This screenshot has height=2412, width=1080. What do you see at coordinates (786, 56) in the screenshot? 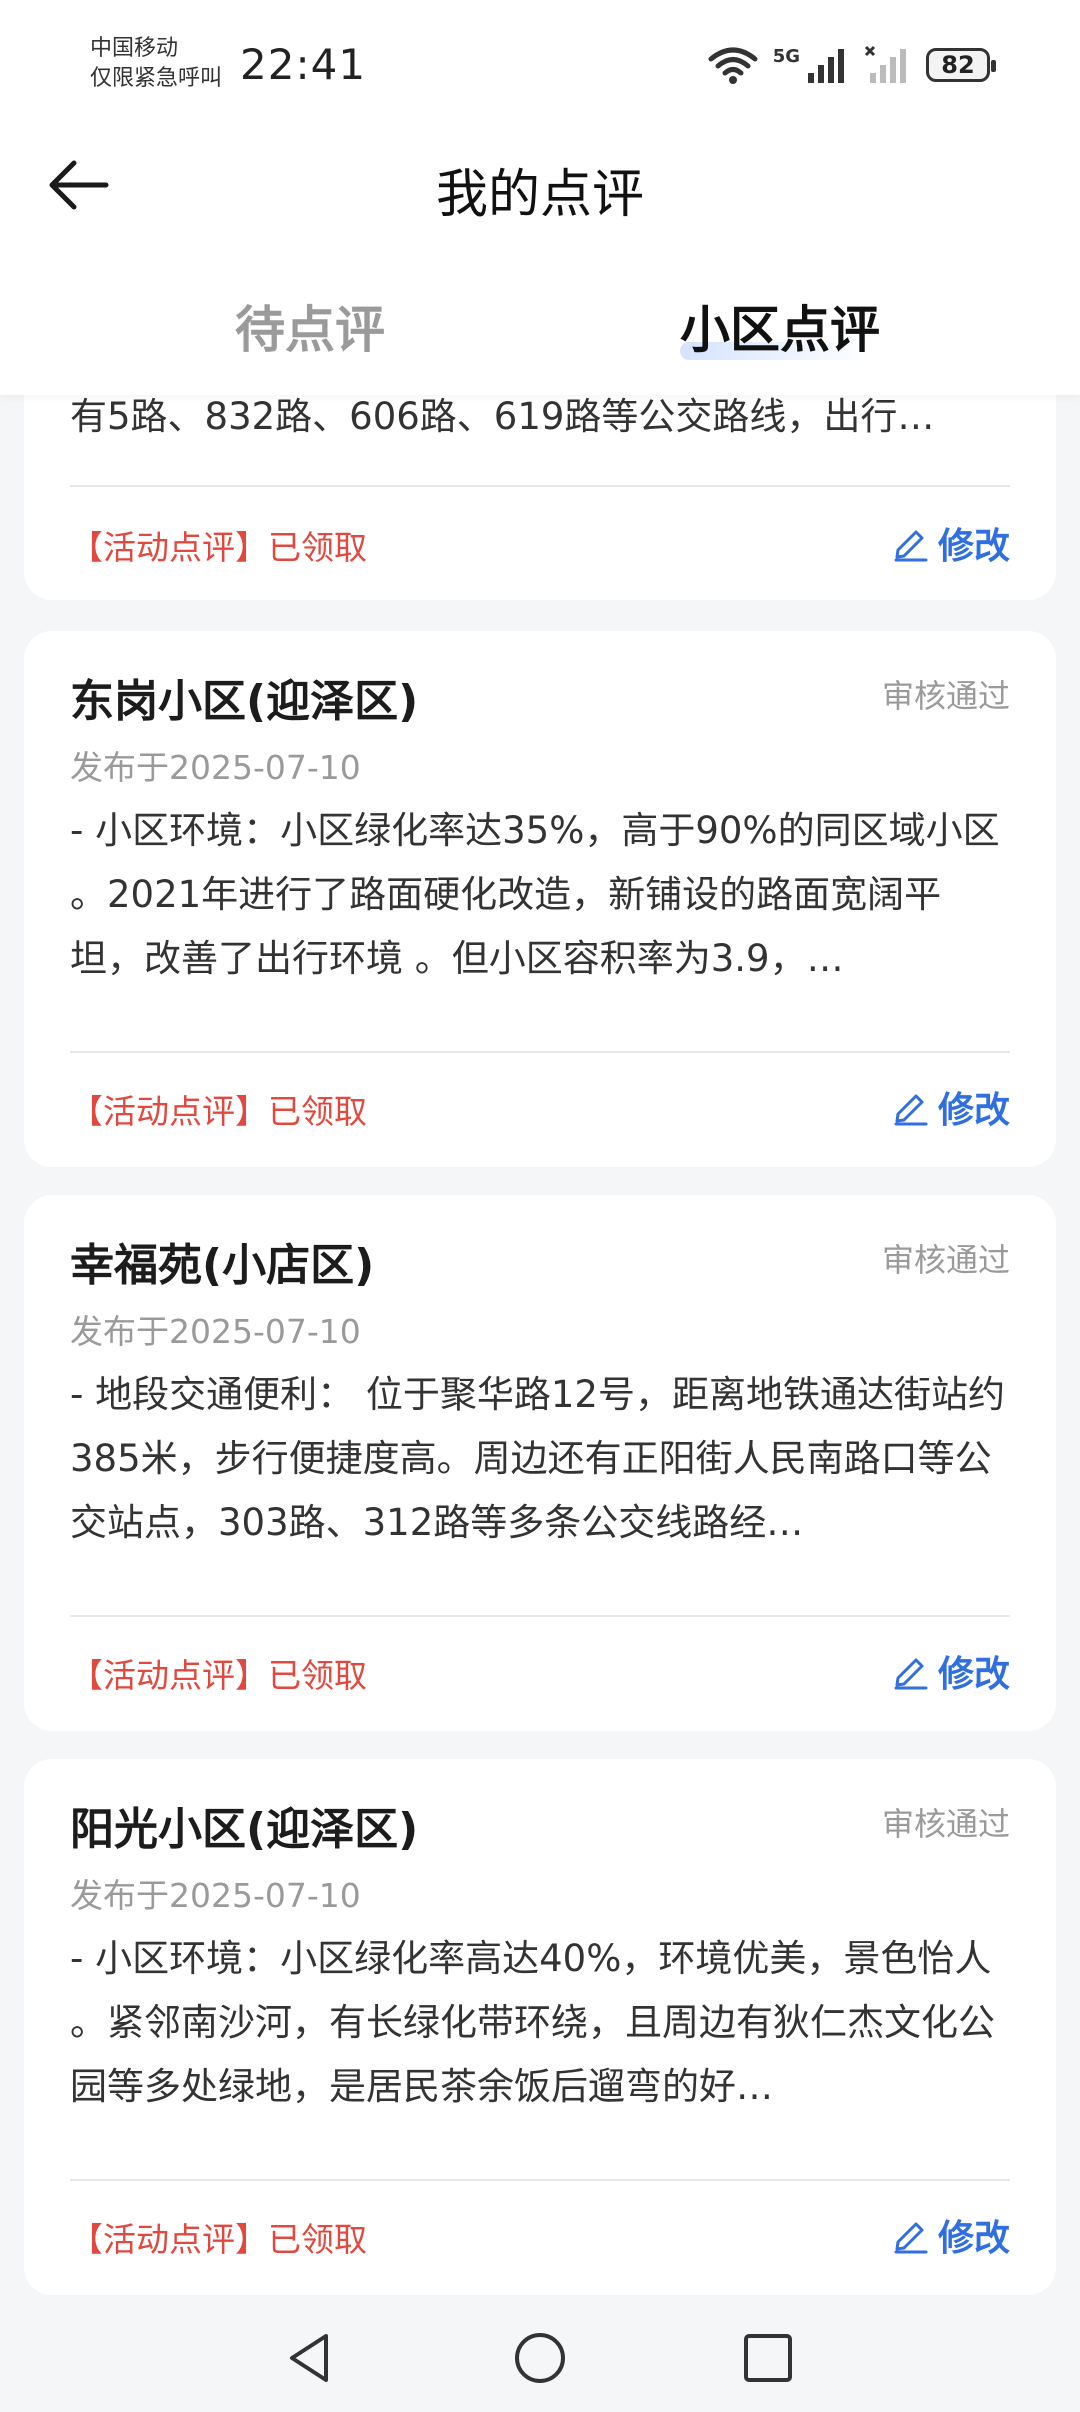
I see `network-type: 5G` at bounding box center [786, 56].